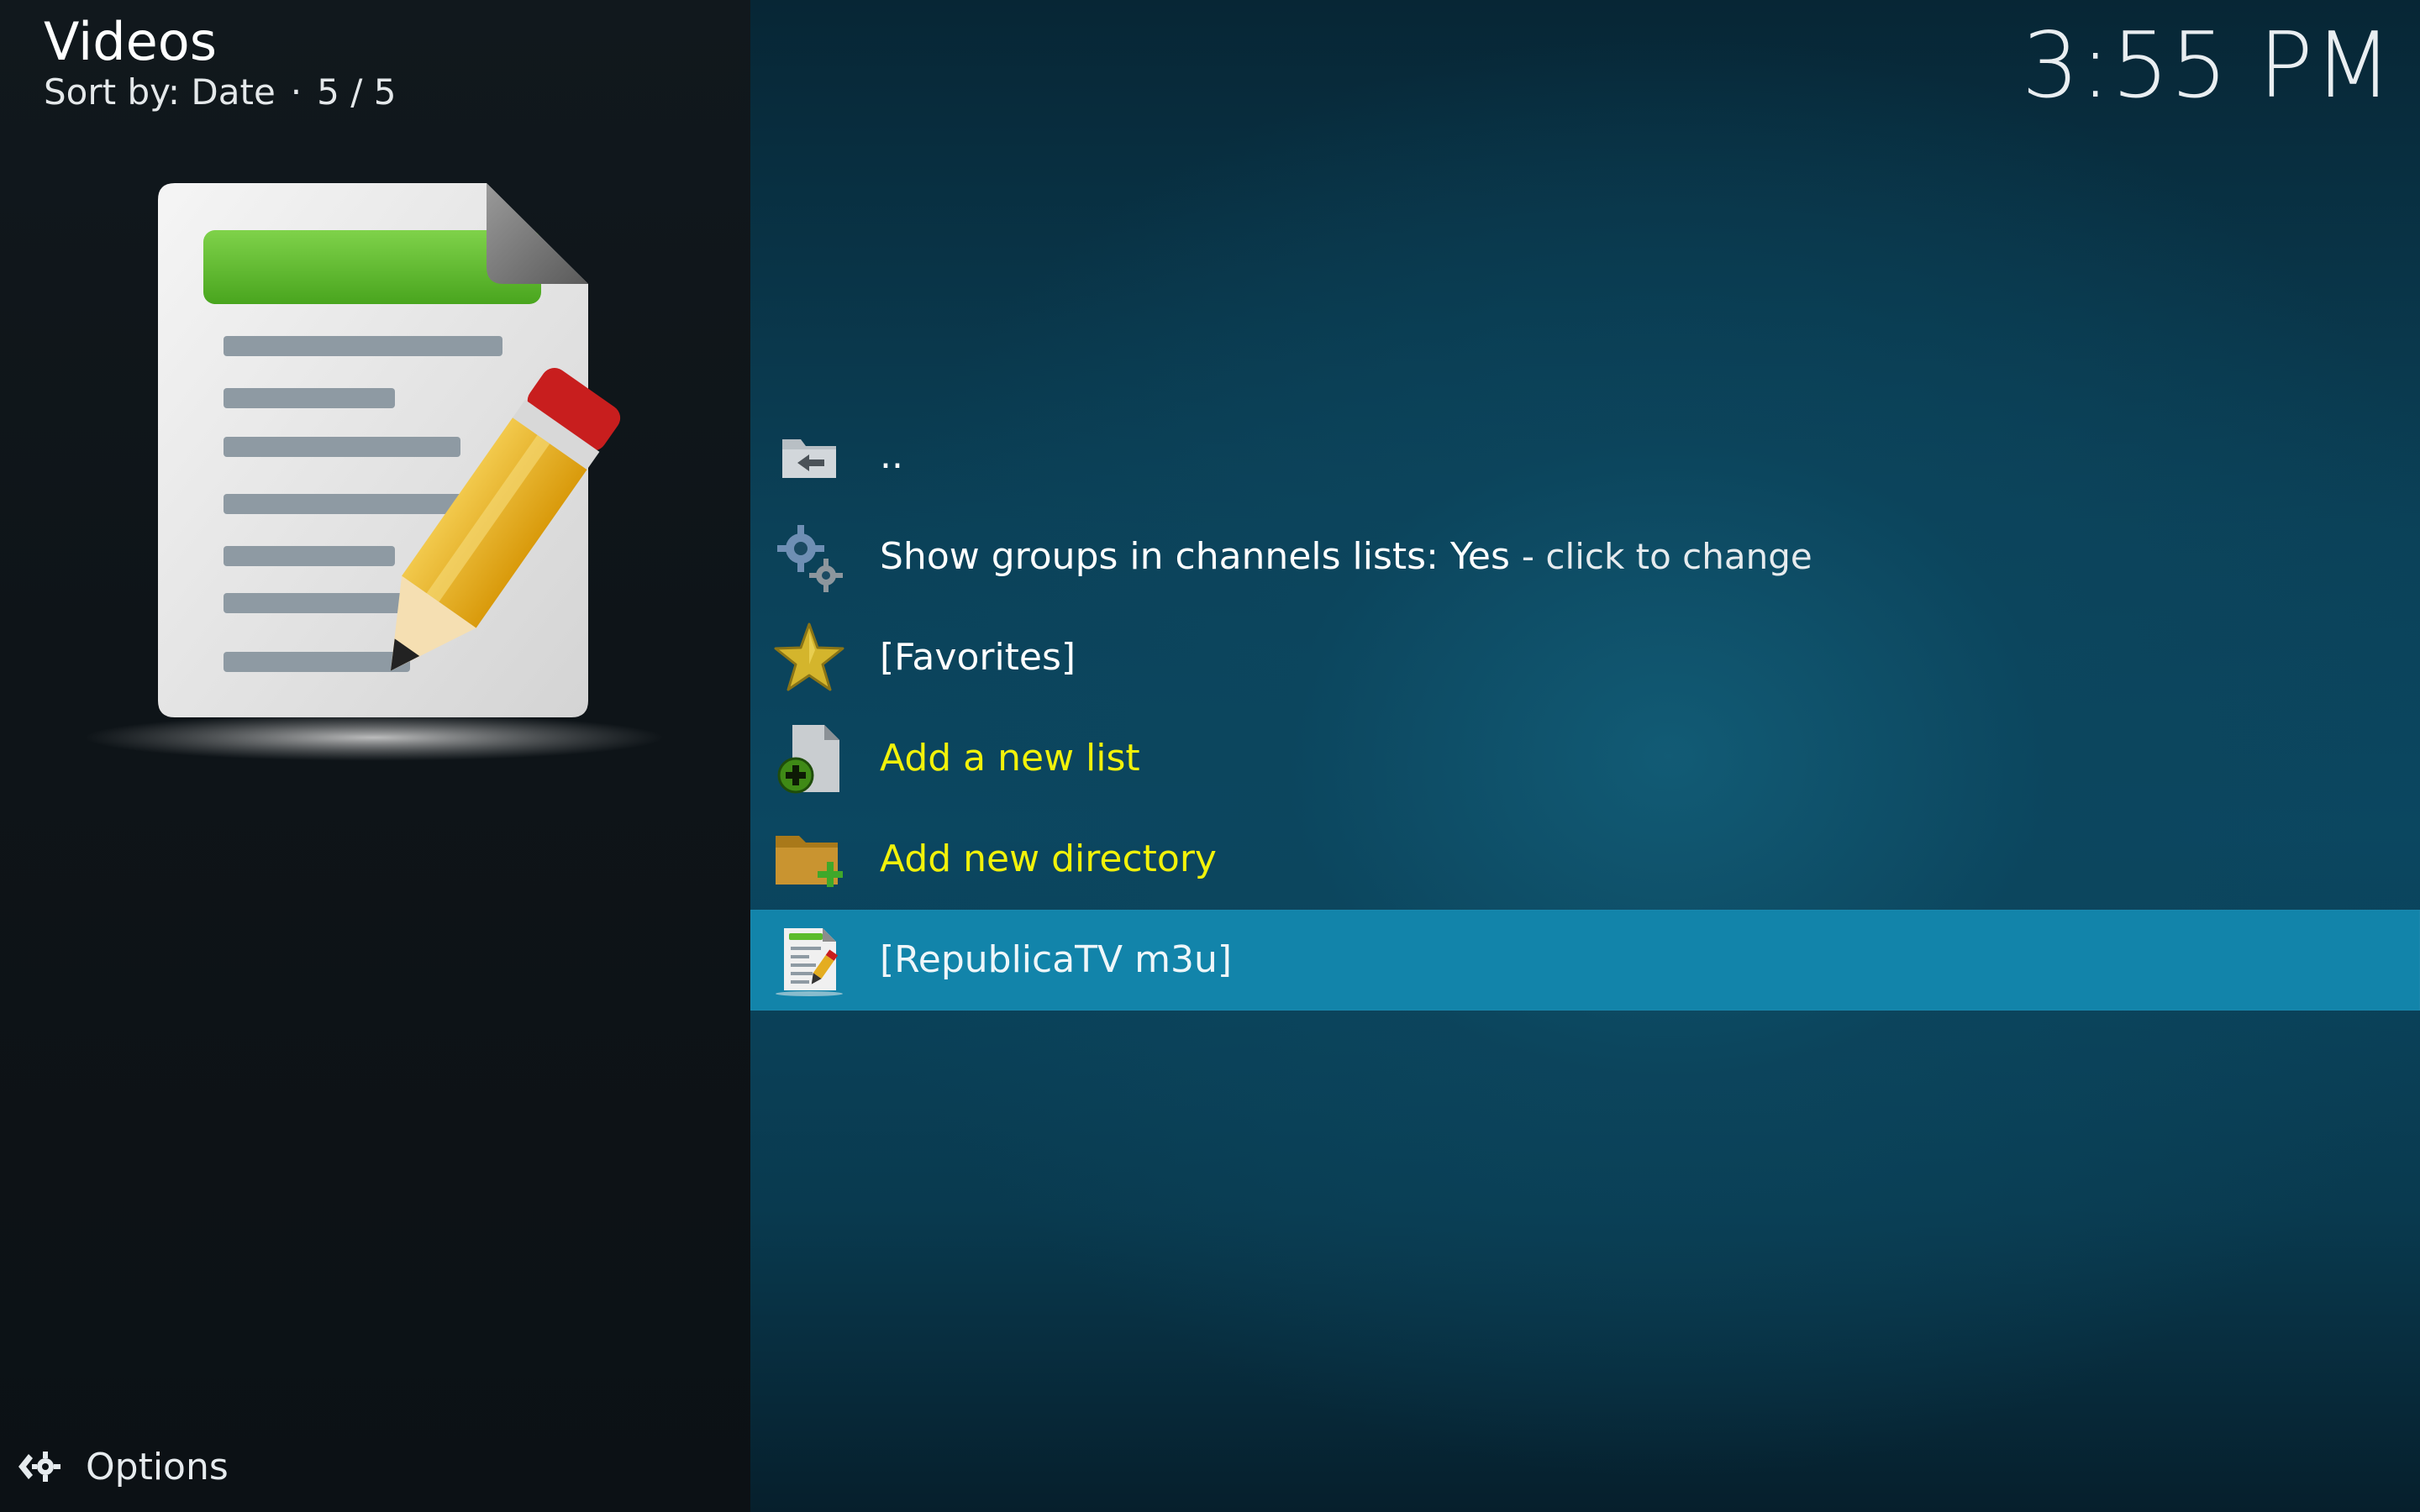 The width and height of the screenshot is (2420, 1512). Describe the element at coordinates (160, 92) in the screenshot. I see `sort-label: Sort by: Date` at that location.